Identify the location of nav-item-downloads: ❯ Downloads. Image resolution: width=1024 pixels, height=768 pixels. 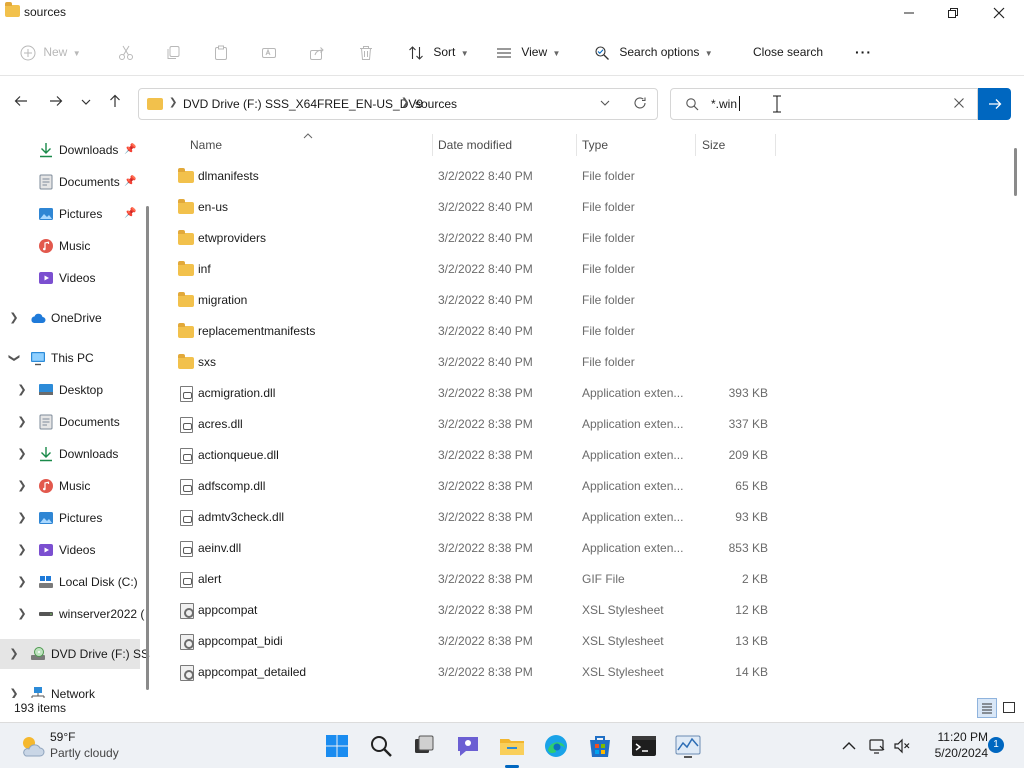
(70, 454).